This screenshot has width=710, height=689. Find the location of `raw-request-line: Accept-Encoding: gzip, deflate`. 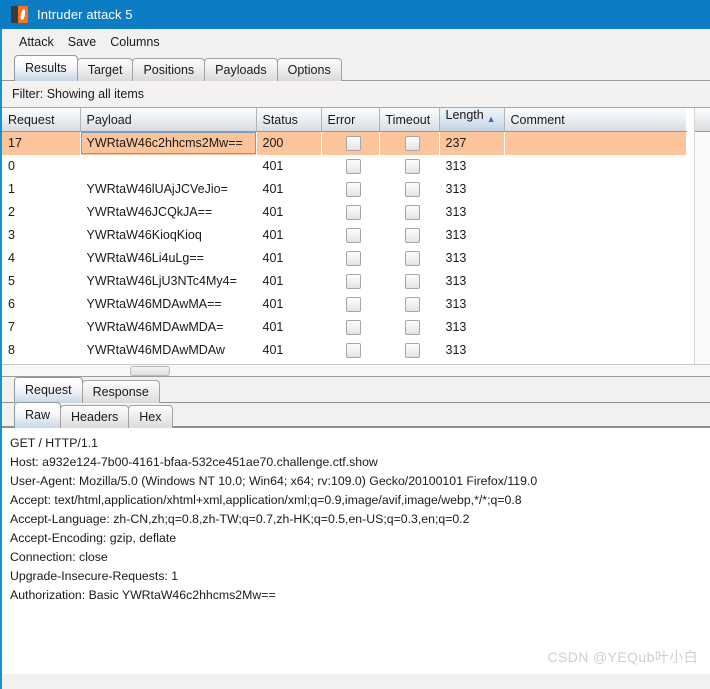

raw-request-line: Accept-Encoding: gzip, deflate is located at coordinates (93, 538).